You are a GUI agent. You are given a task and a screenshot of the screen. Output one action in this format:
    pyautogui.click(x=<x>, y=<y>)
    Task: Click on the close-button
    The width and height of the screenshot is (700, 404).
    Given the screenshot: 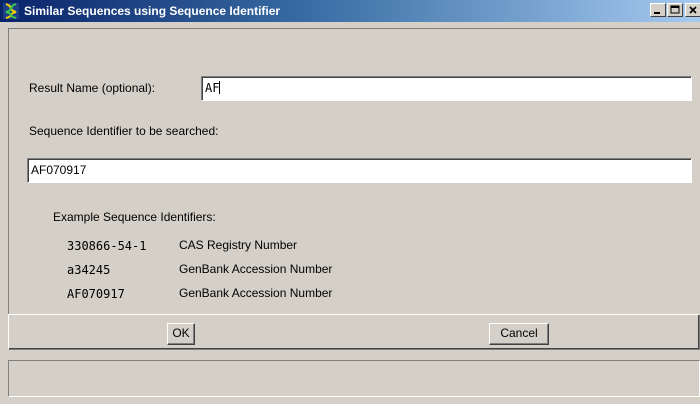 What is the action you would take?
    pyautogui.click(x=692, y=10)
    